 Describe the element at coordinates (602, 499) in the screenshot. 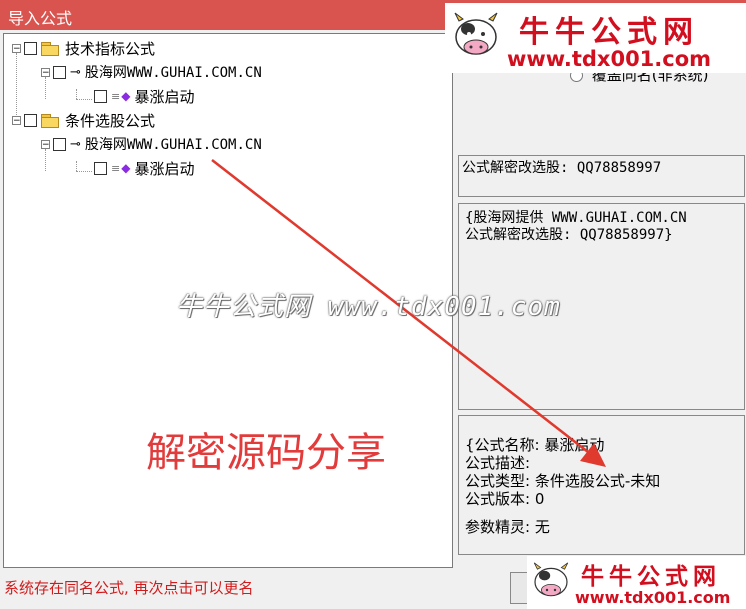

I see `info-version-row: 公式版本: 0` at that location.